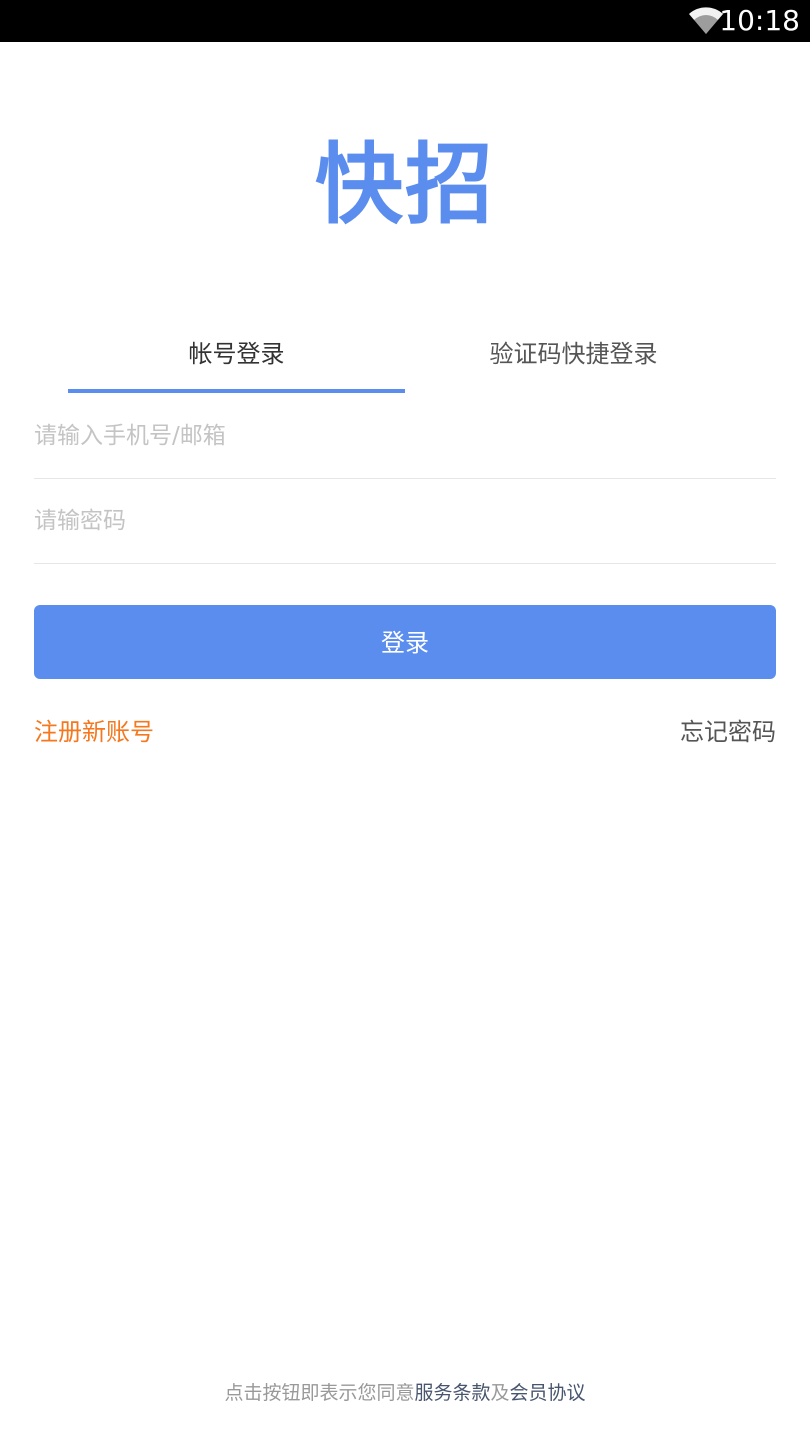  I want to click on account-input, so click(405, 436).